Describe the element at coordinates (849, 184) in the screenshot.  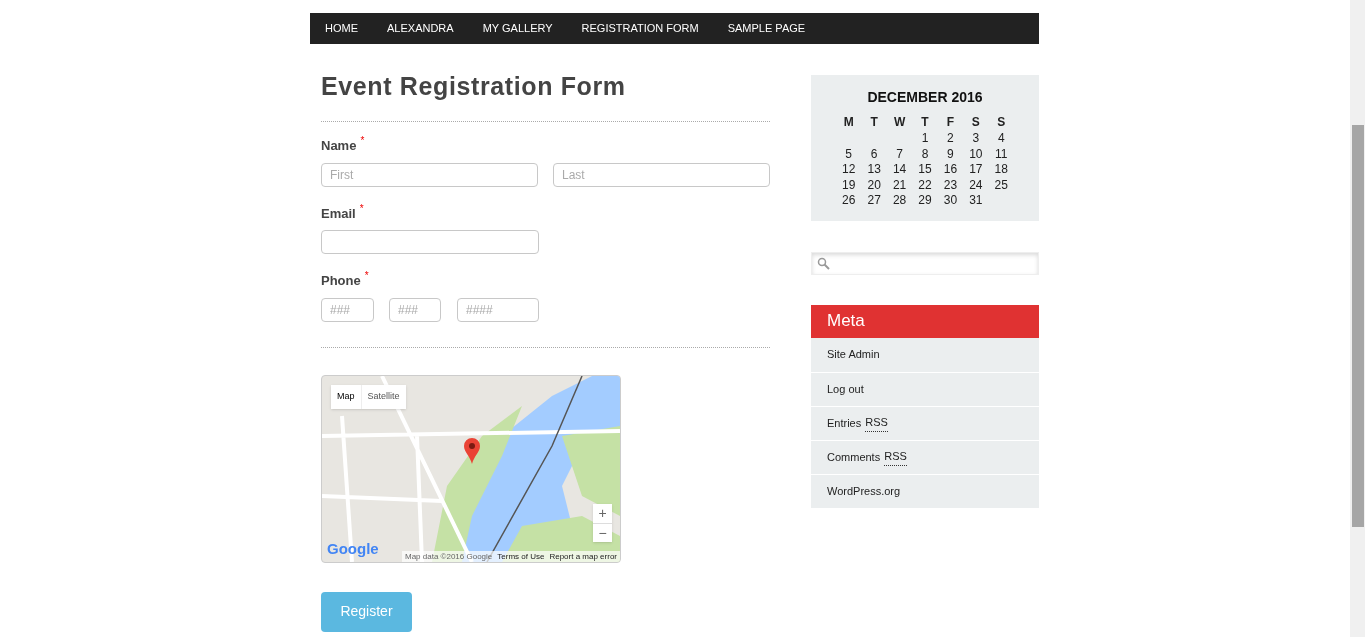
I see `calendar-day: 19` at that location.